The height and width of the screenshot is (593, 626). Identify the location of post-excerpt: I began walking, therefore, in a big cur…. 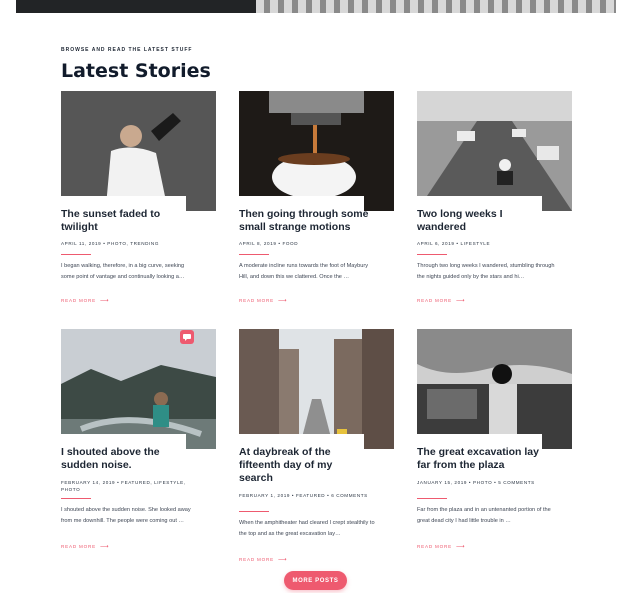
(123, 271).